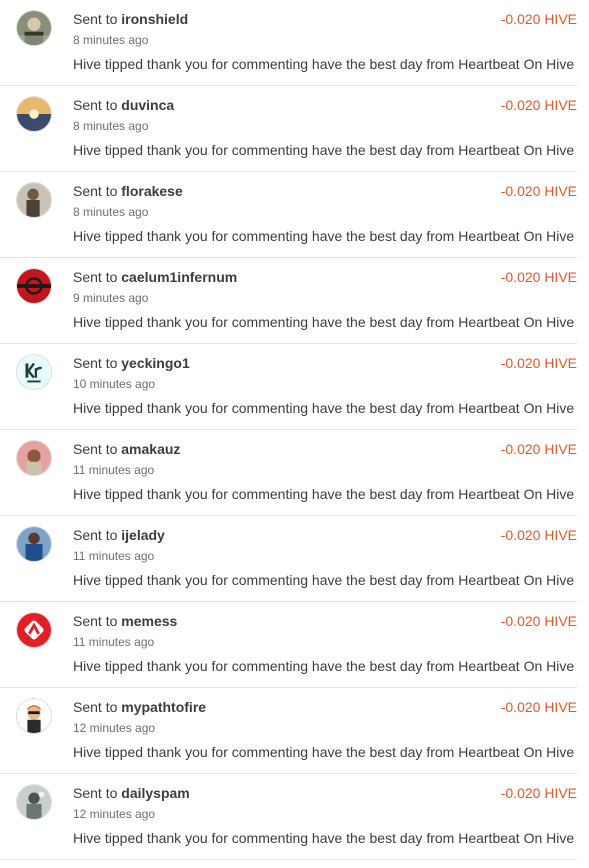  I want to click on recipient-link: yeckingo1, so click(155, 363).